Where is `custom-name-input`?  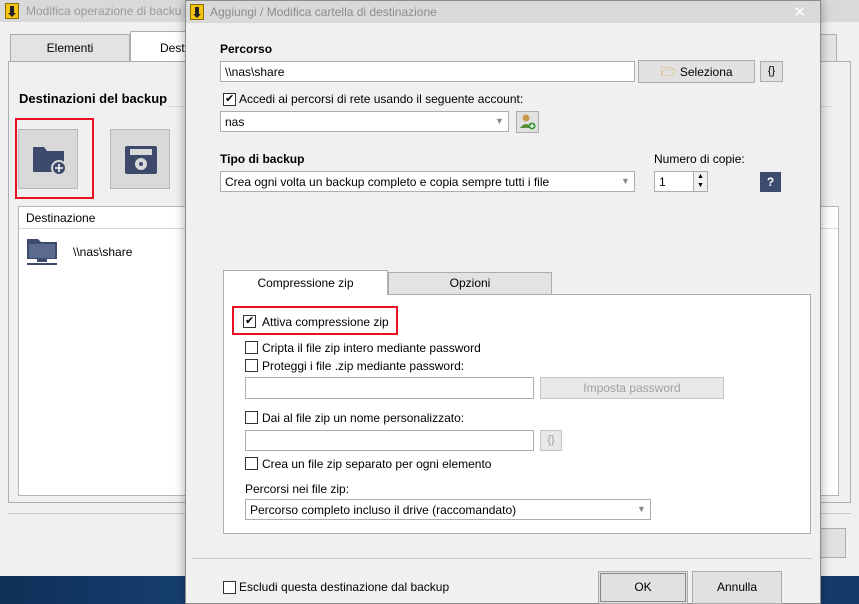
custom-name-input is located at coordinates (389, 440).